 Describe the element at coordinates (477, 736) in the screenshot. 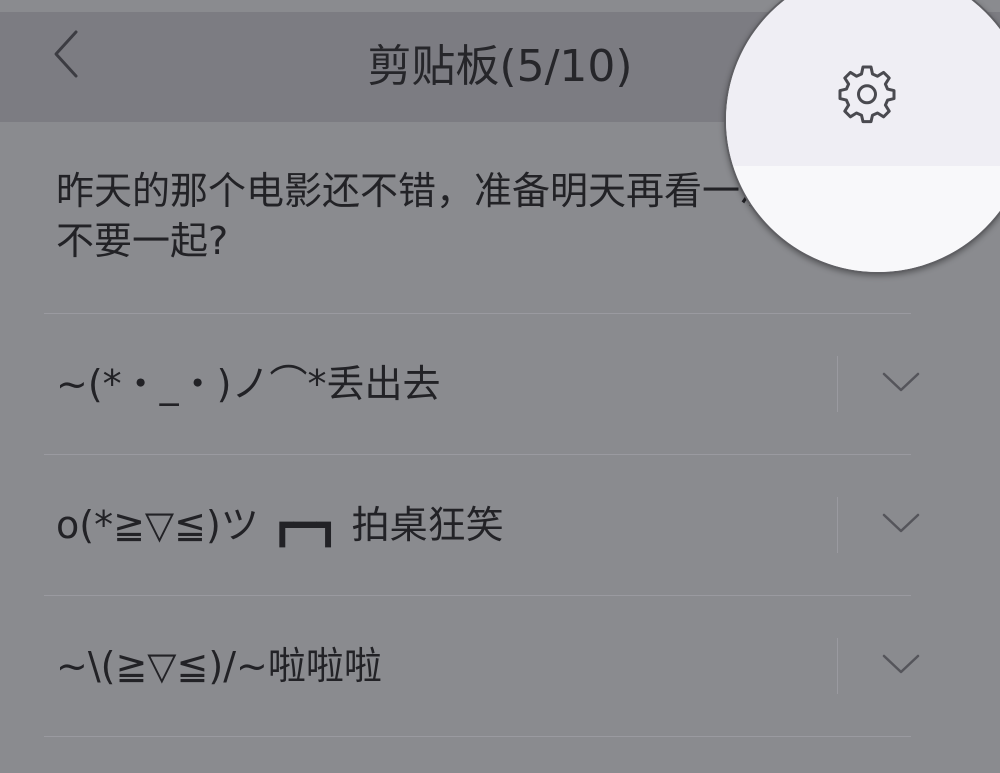

I see `divider` at that location.